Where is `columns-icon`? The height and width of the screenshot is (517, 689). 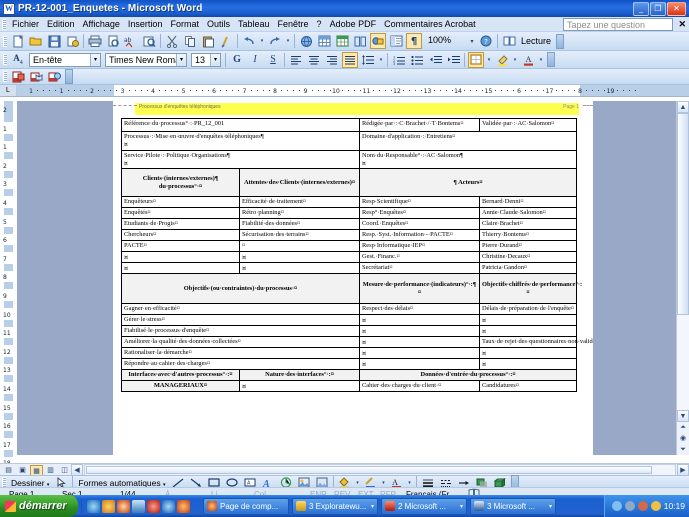
columns-icon is located at coordinates (360, 41).